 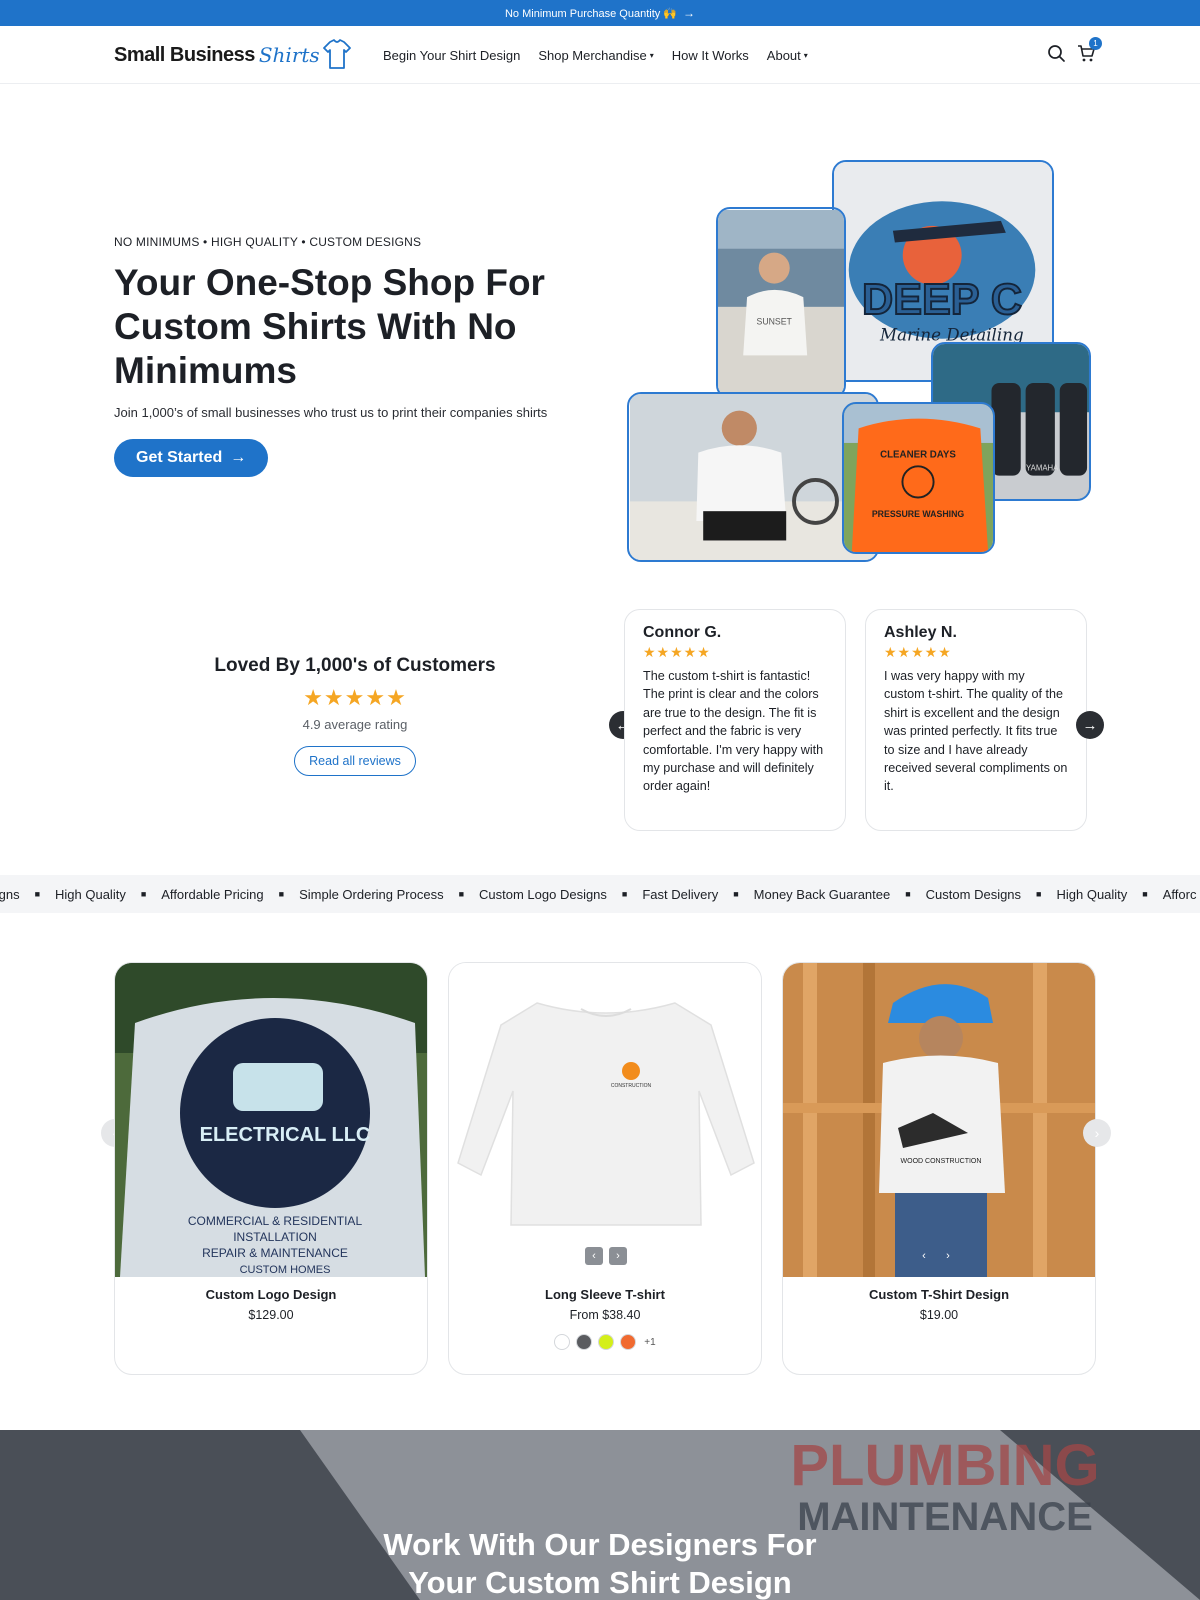 I want to click on ticker-item: Afforc, so click(x=1179, y=894).